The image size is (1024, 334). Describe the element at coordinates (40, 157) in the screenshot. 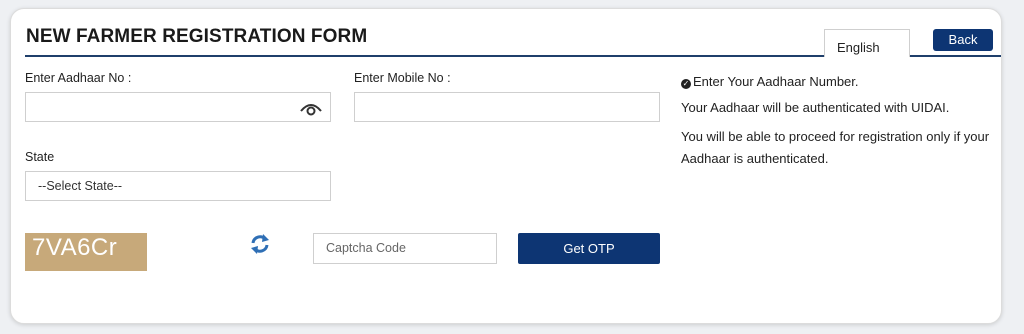

I see `state-label: State` at that location.